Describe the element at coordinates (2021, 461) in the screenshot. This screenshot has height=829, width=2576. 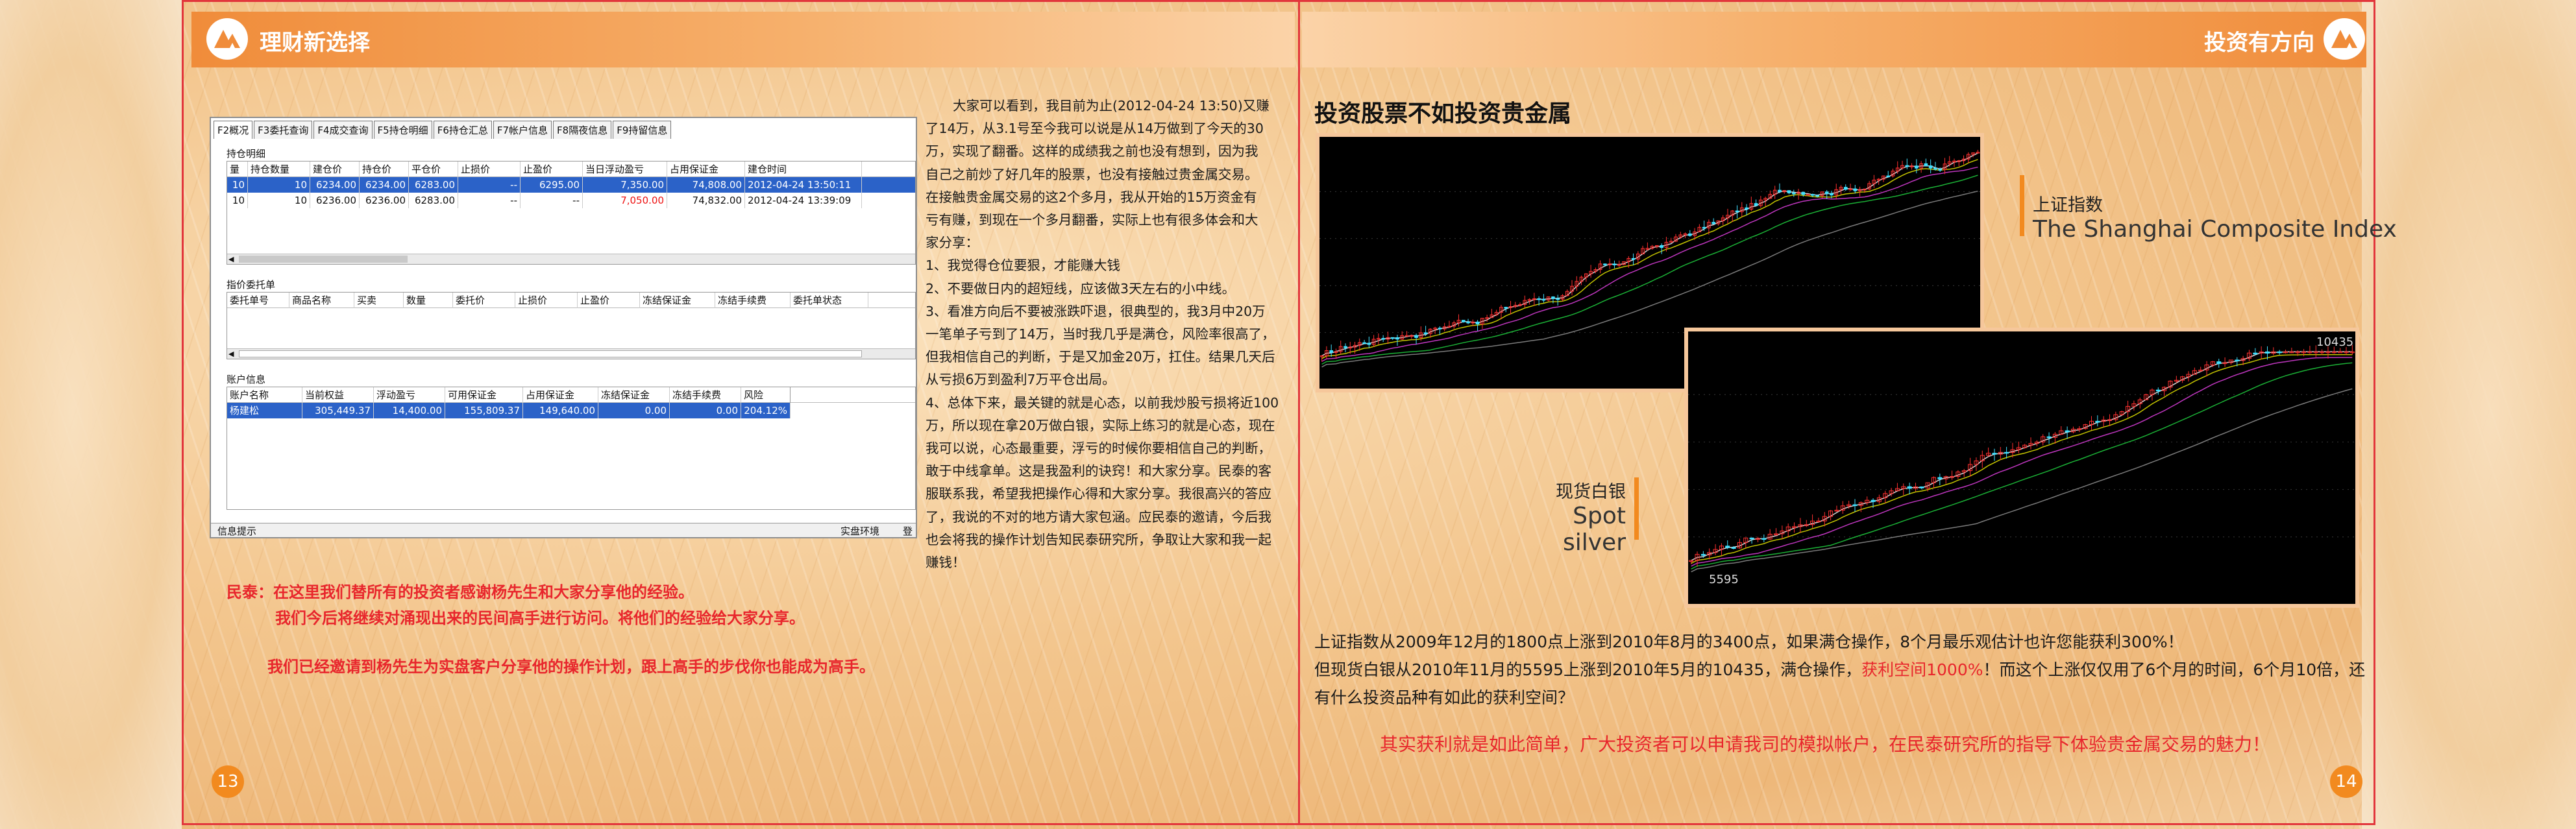
I see `spot-silver-plot: 5595 10435` at that location.